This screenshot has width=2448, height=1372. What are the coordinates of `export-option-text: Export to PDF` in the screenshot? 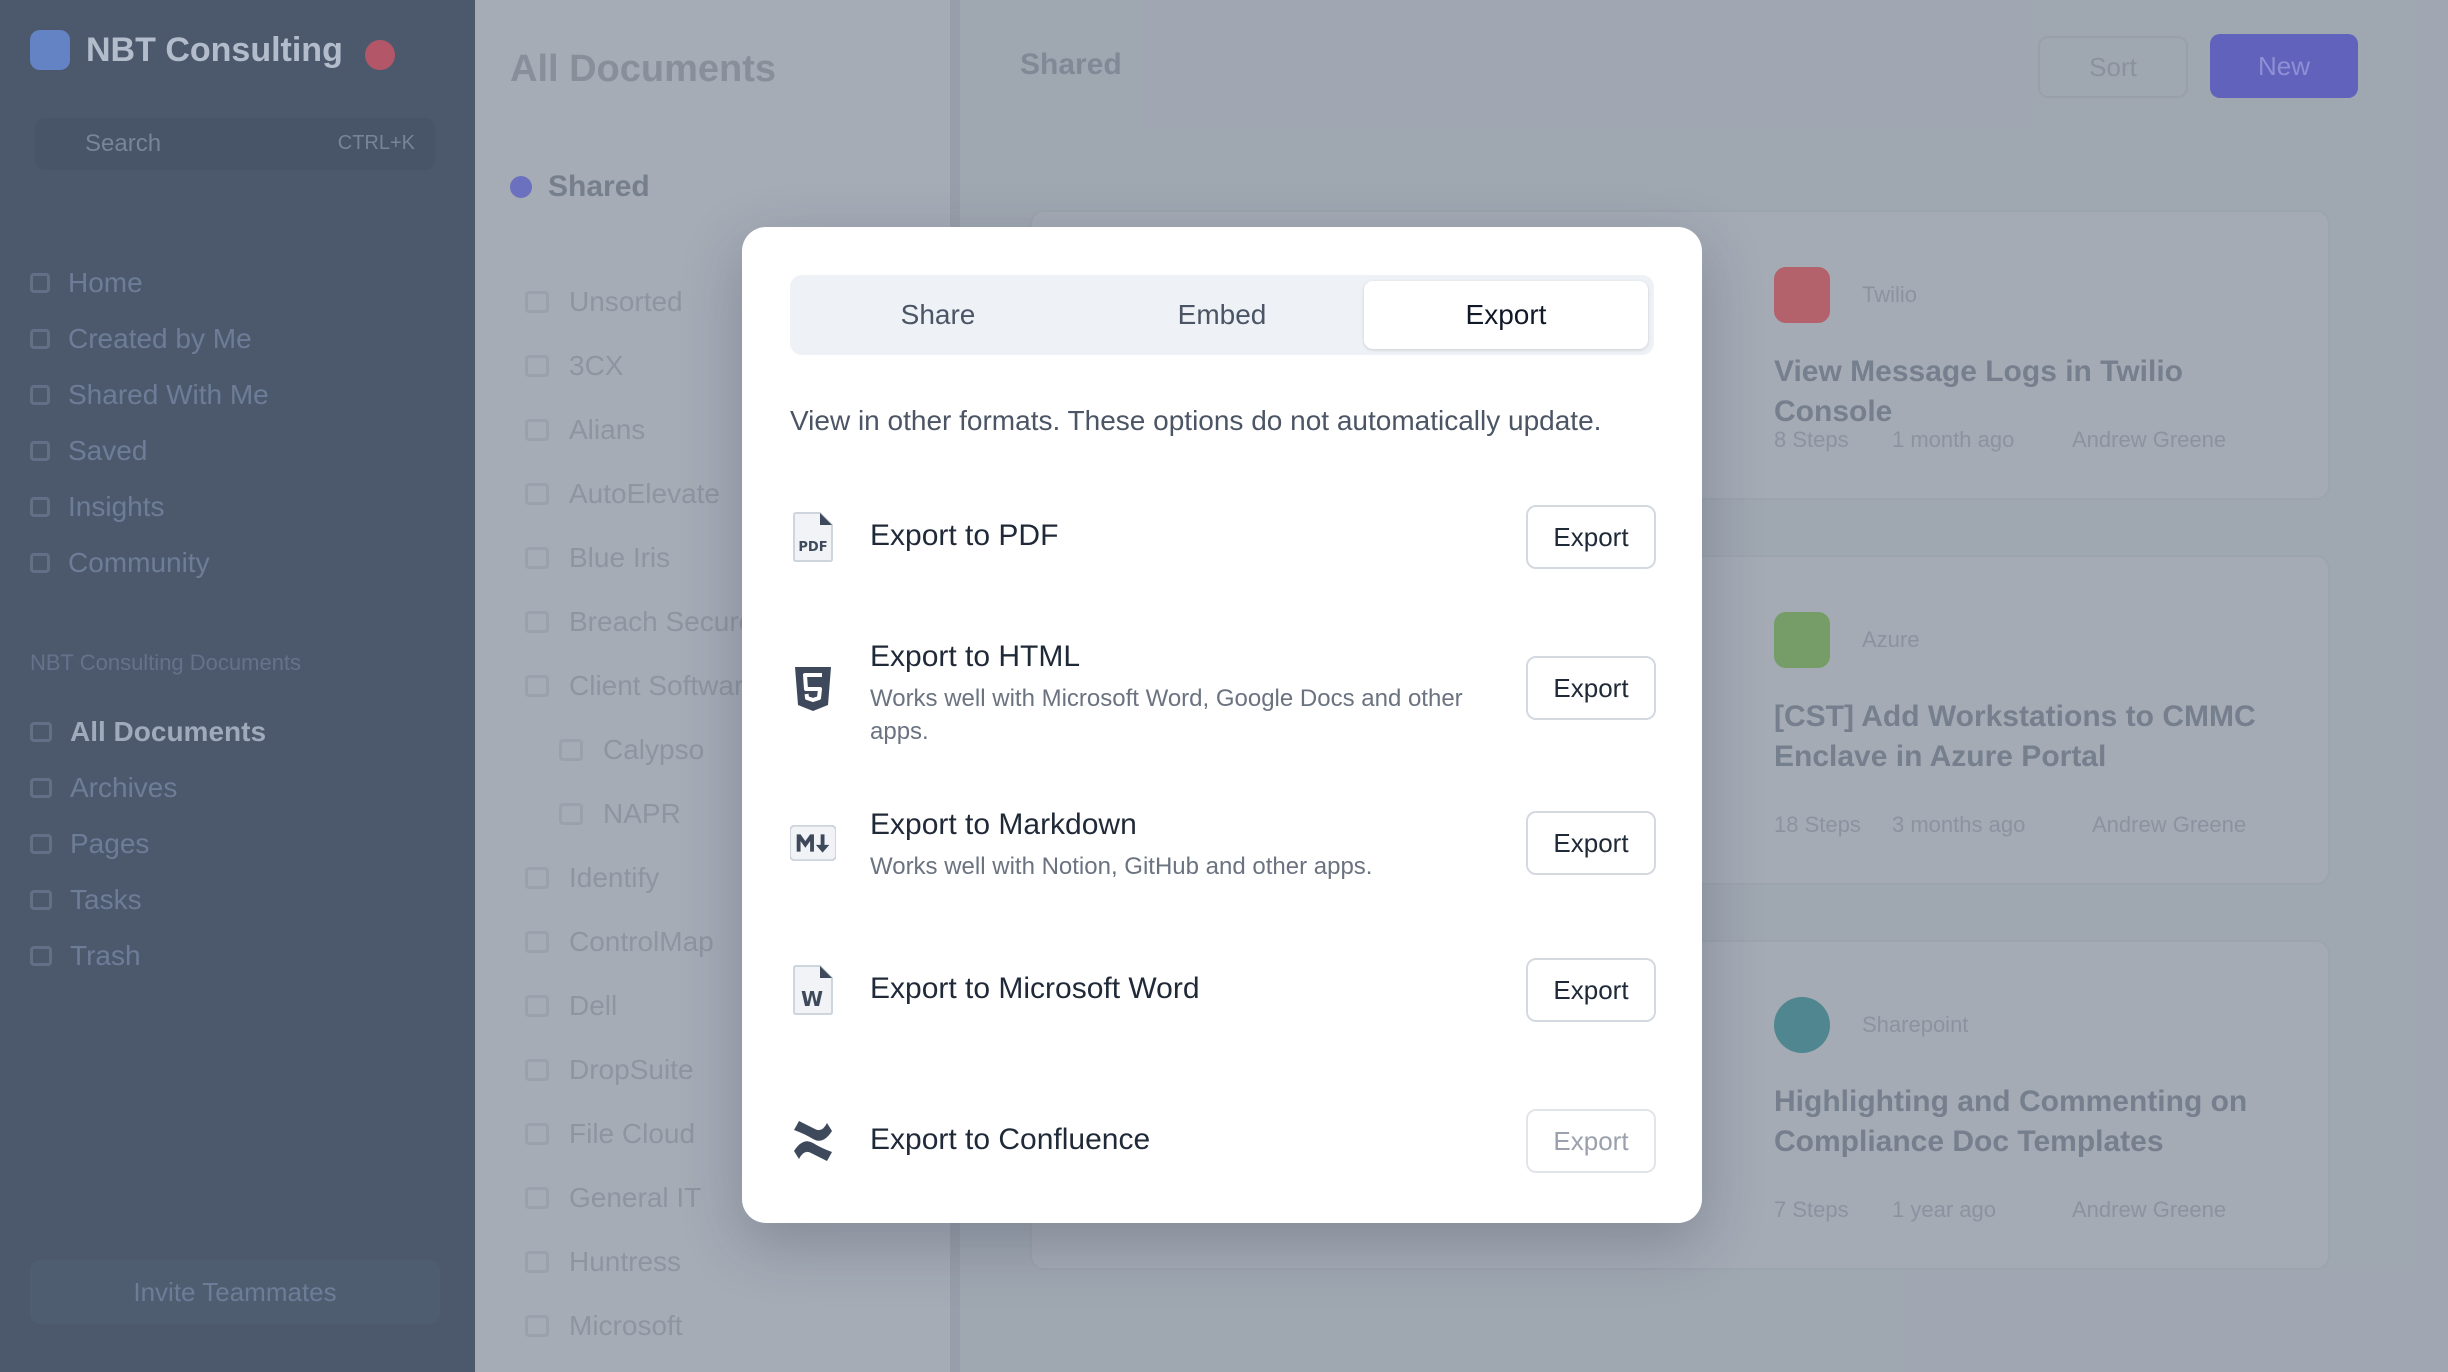 It's located at (964, 536).